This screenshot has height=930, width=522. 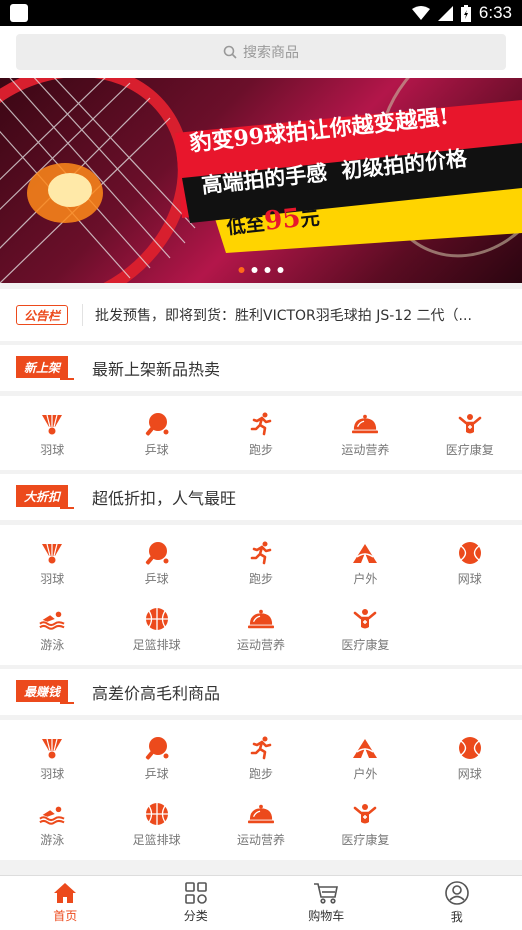 I want to click on tab-label: 分类, so click(x=195, y=916).